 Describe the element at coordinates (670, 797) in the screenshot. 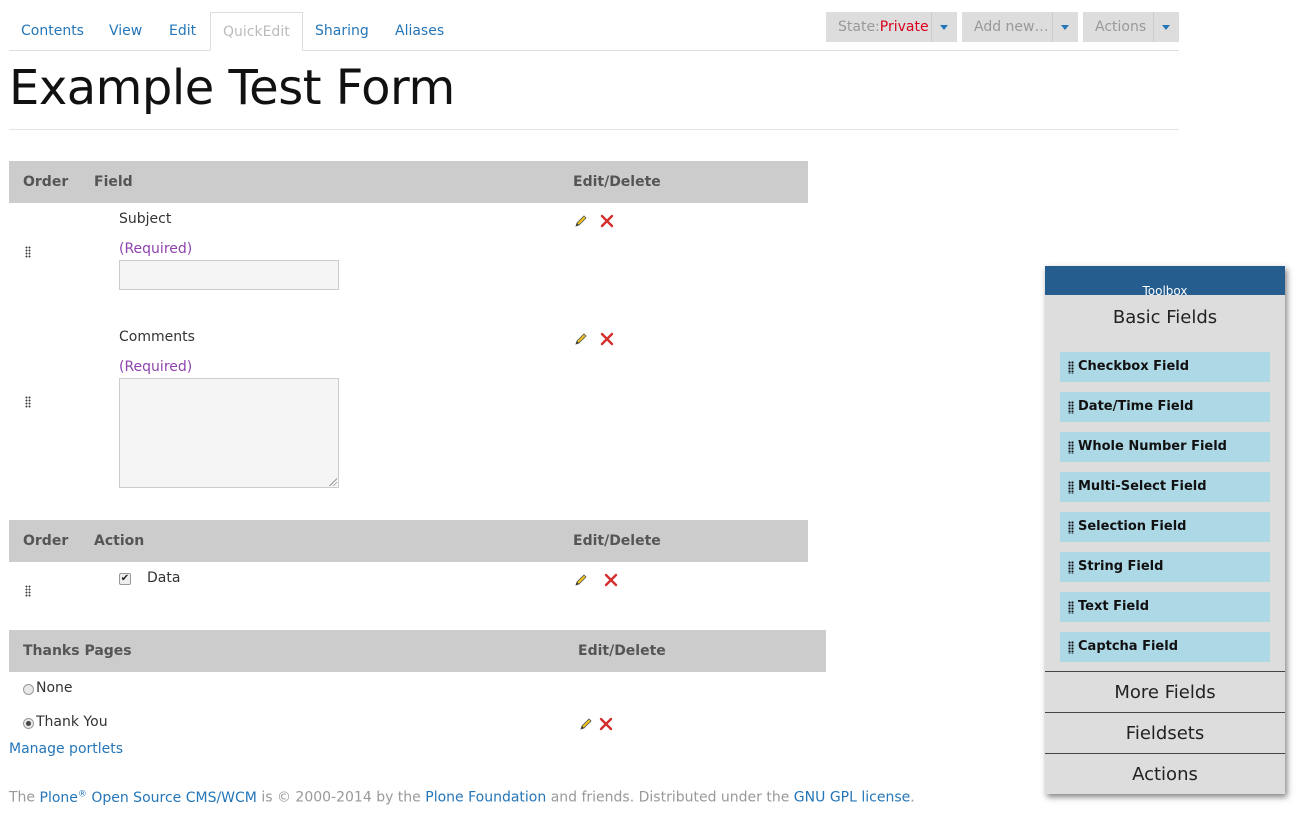

I see `footer-text: and friends. Distributed under the` at that location.